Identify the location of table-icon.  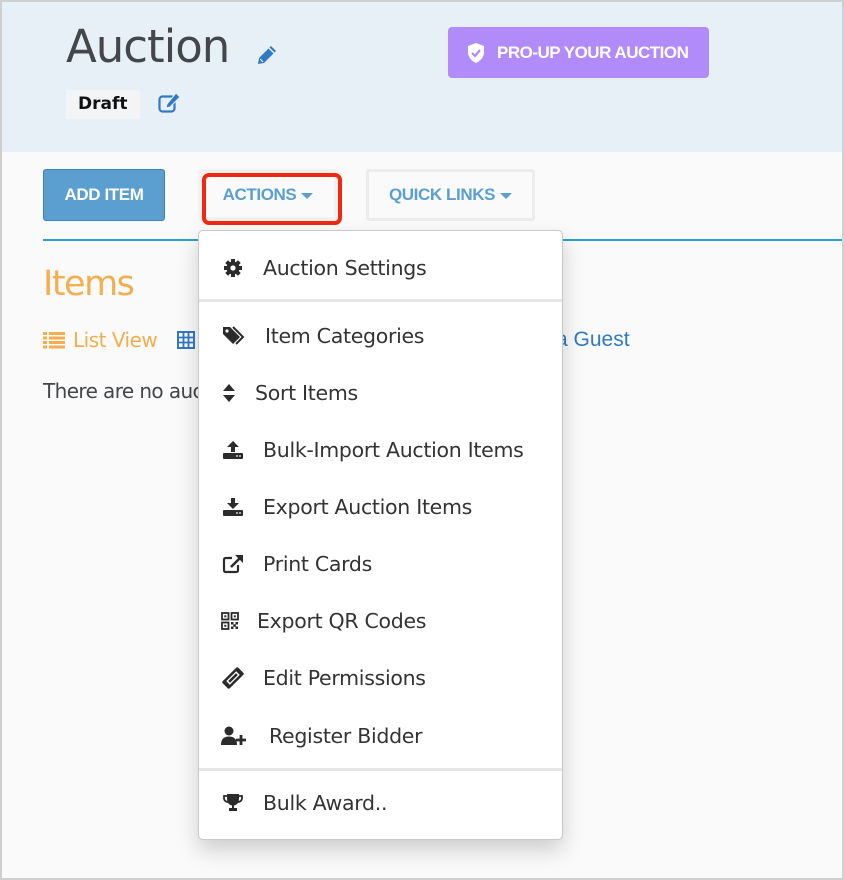
(186, 340).